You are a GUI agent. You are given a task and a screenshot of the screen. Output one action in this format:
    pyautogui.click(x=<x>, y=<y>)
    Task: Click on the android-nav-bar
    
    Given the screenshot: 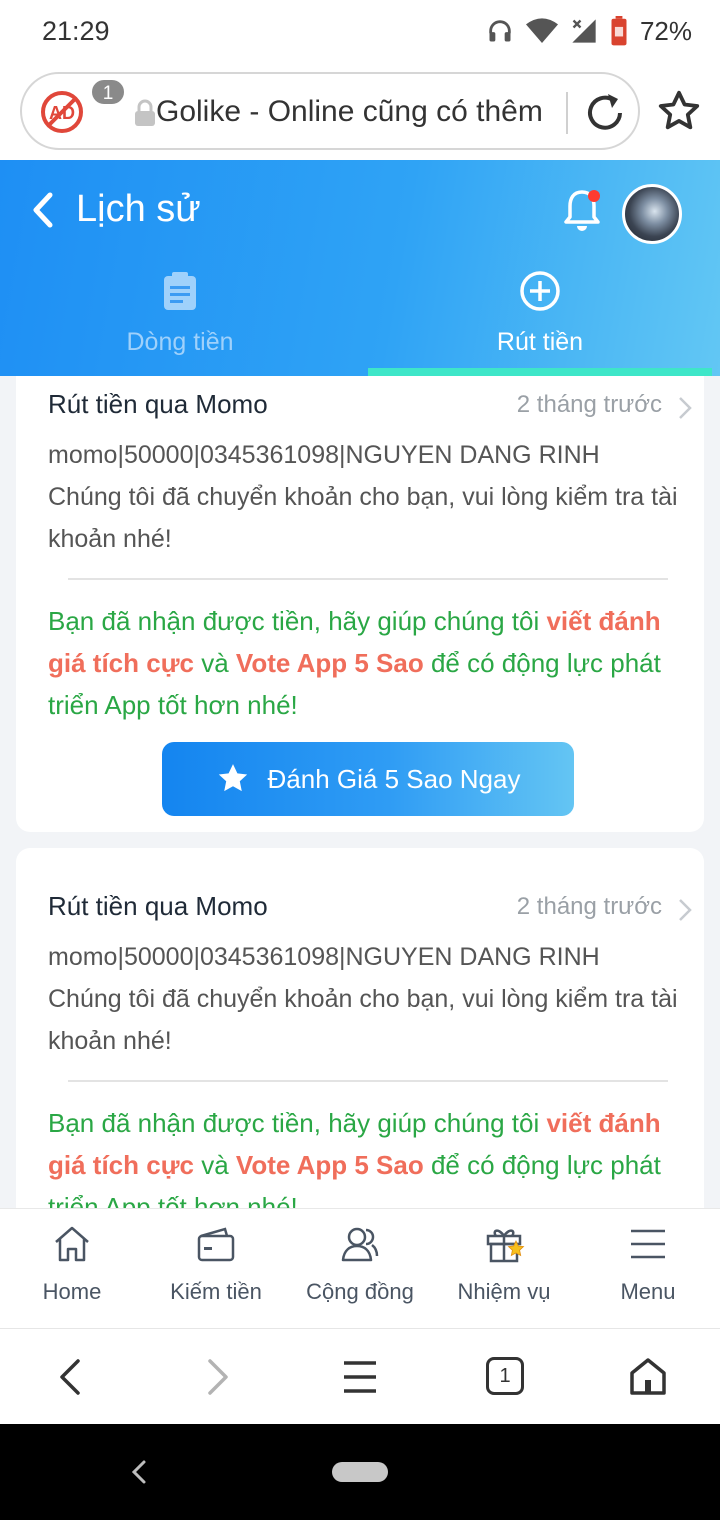 What is the action you would take?
    pyautogui.click(x=360, y=1472)
    